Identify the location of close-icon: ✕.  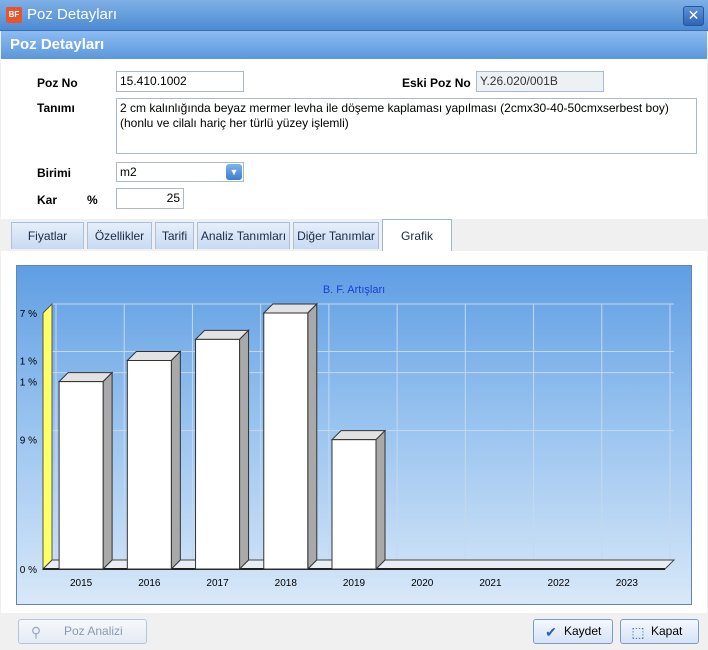
(693, 16).